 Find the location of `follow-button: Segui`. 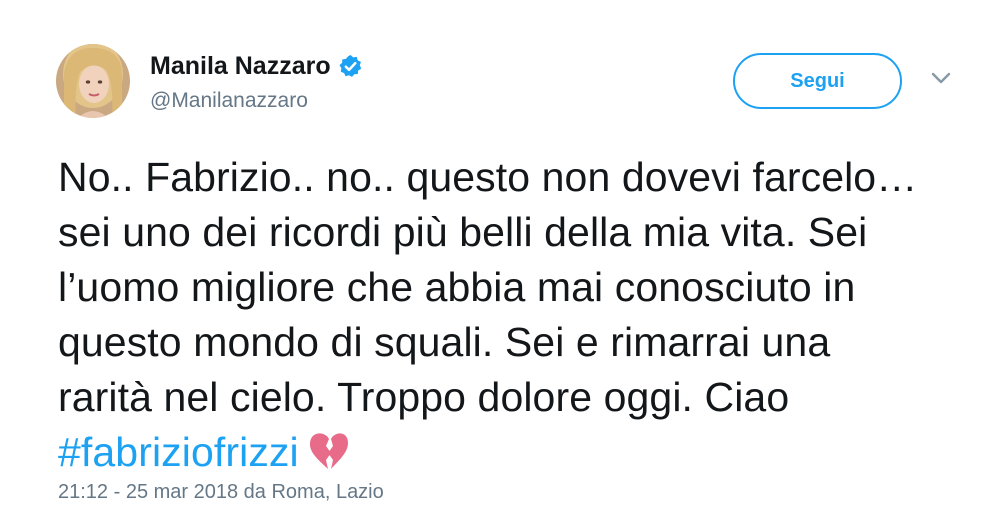

follow-button: Segui is located at coordinates (817, 81).